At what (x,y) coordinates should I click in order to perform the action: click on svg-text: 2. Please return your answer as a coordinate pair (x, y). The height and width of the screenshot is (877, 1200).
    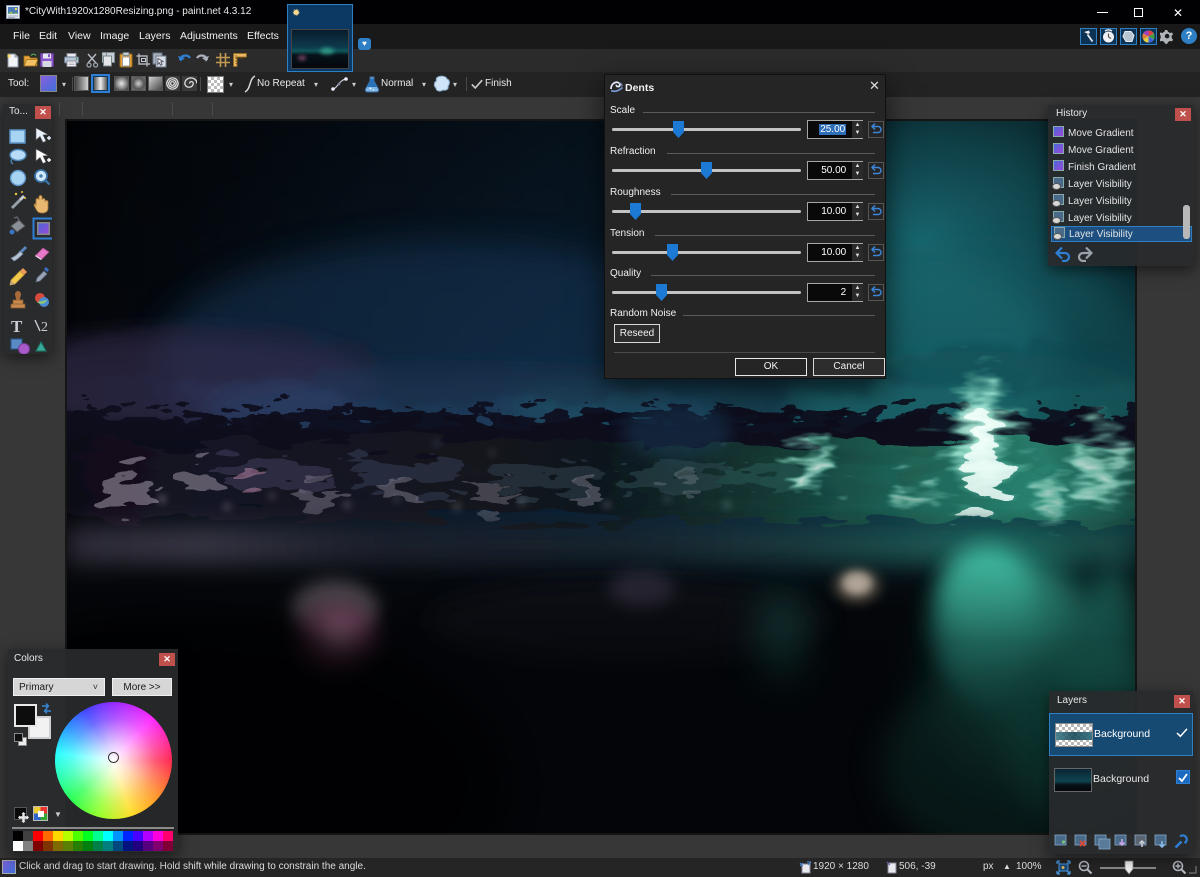
    Looking at the image, I should click on (44, 327).